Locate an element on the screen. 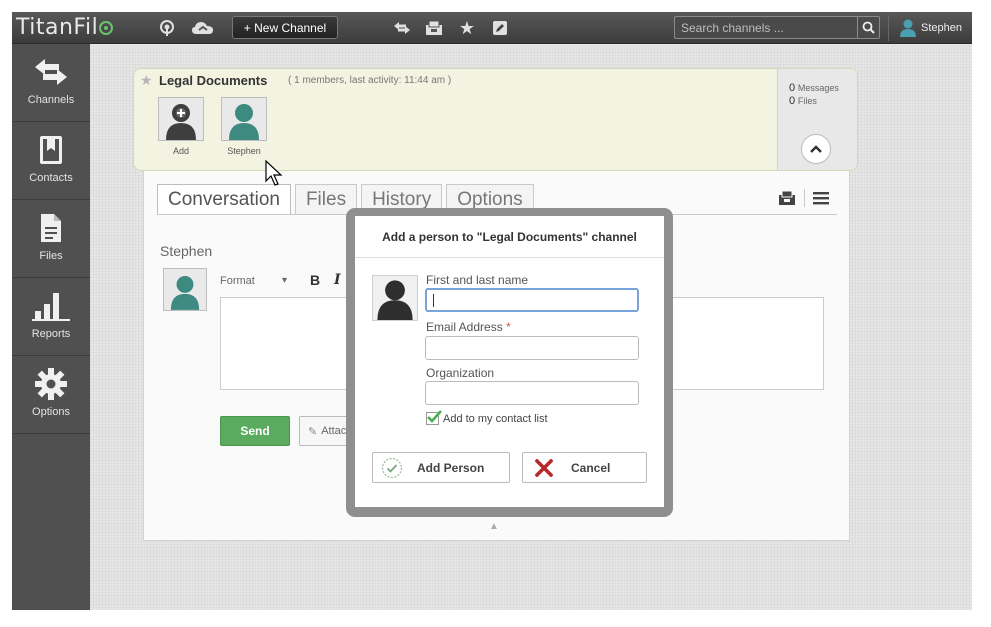 Image resolution: width=991 pixels, height=627 pixels. send-button: Send is located at coordinates (255, 431).